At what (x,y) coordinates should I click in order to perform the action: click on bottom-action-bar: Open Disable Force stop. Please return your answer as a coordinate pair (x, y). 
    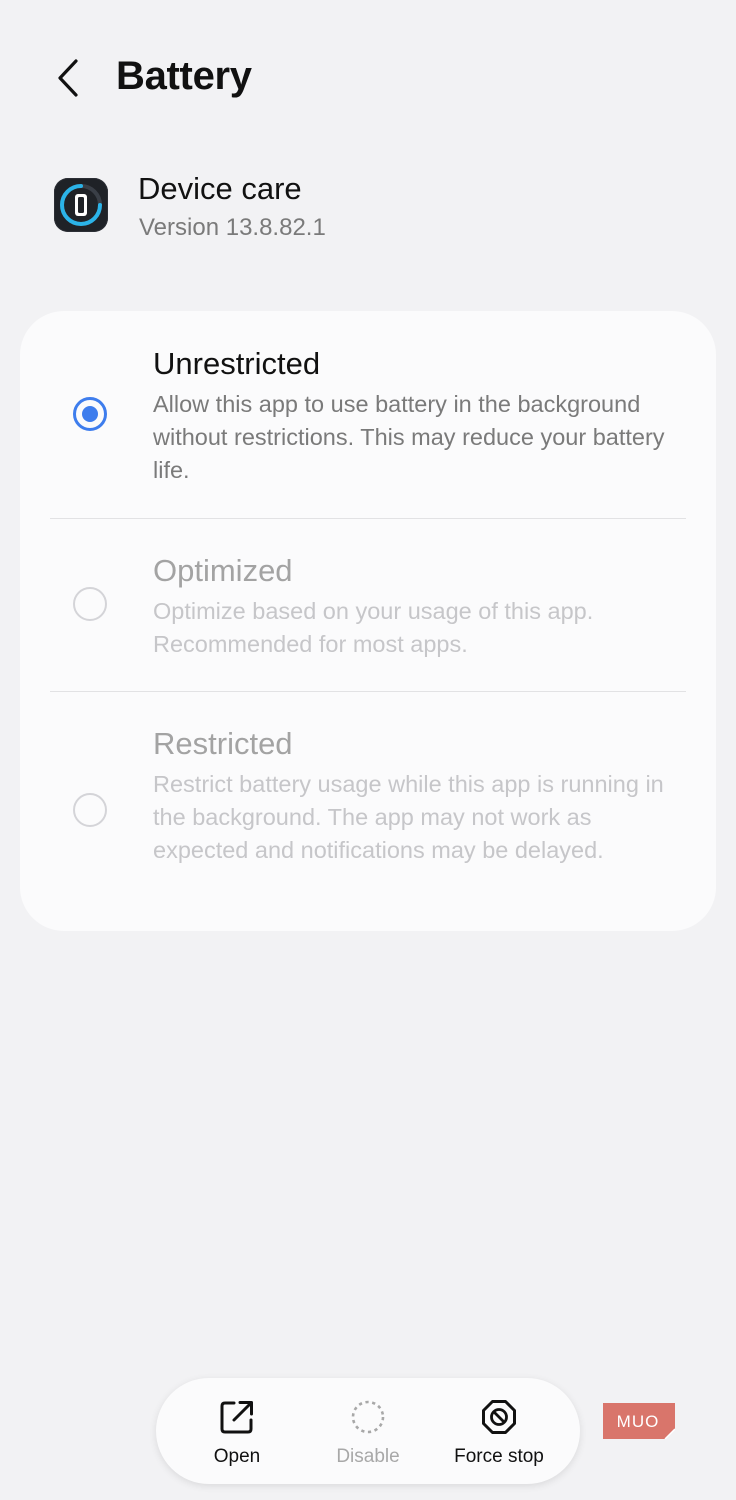
    Looking at the image, I should click on (368, 1431).